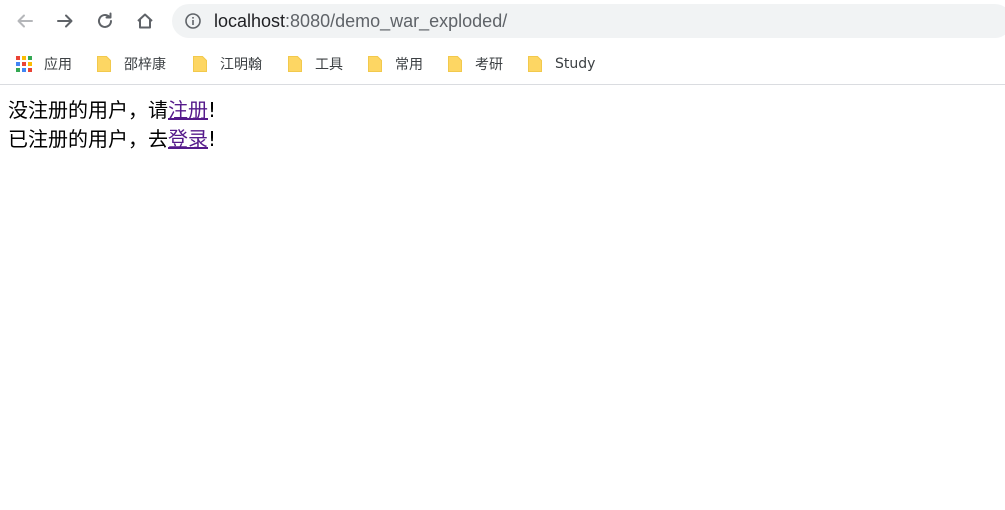  I want to click on login-prompt-suffix: !, so click(212, 139).